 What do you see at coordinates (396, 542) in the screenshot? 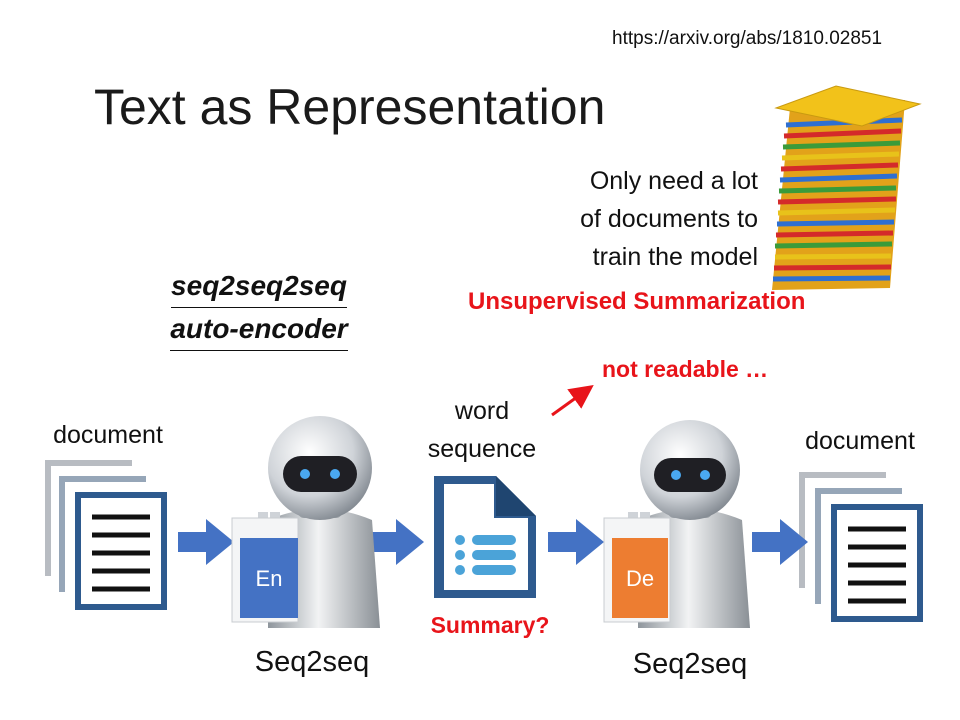
I see `arrow-encoder-to-words` at bounding box center [396, 542].